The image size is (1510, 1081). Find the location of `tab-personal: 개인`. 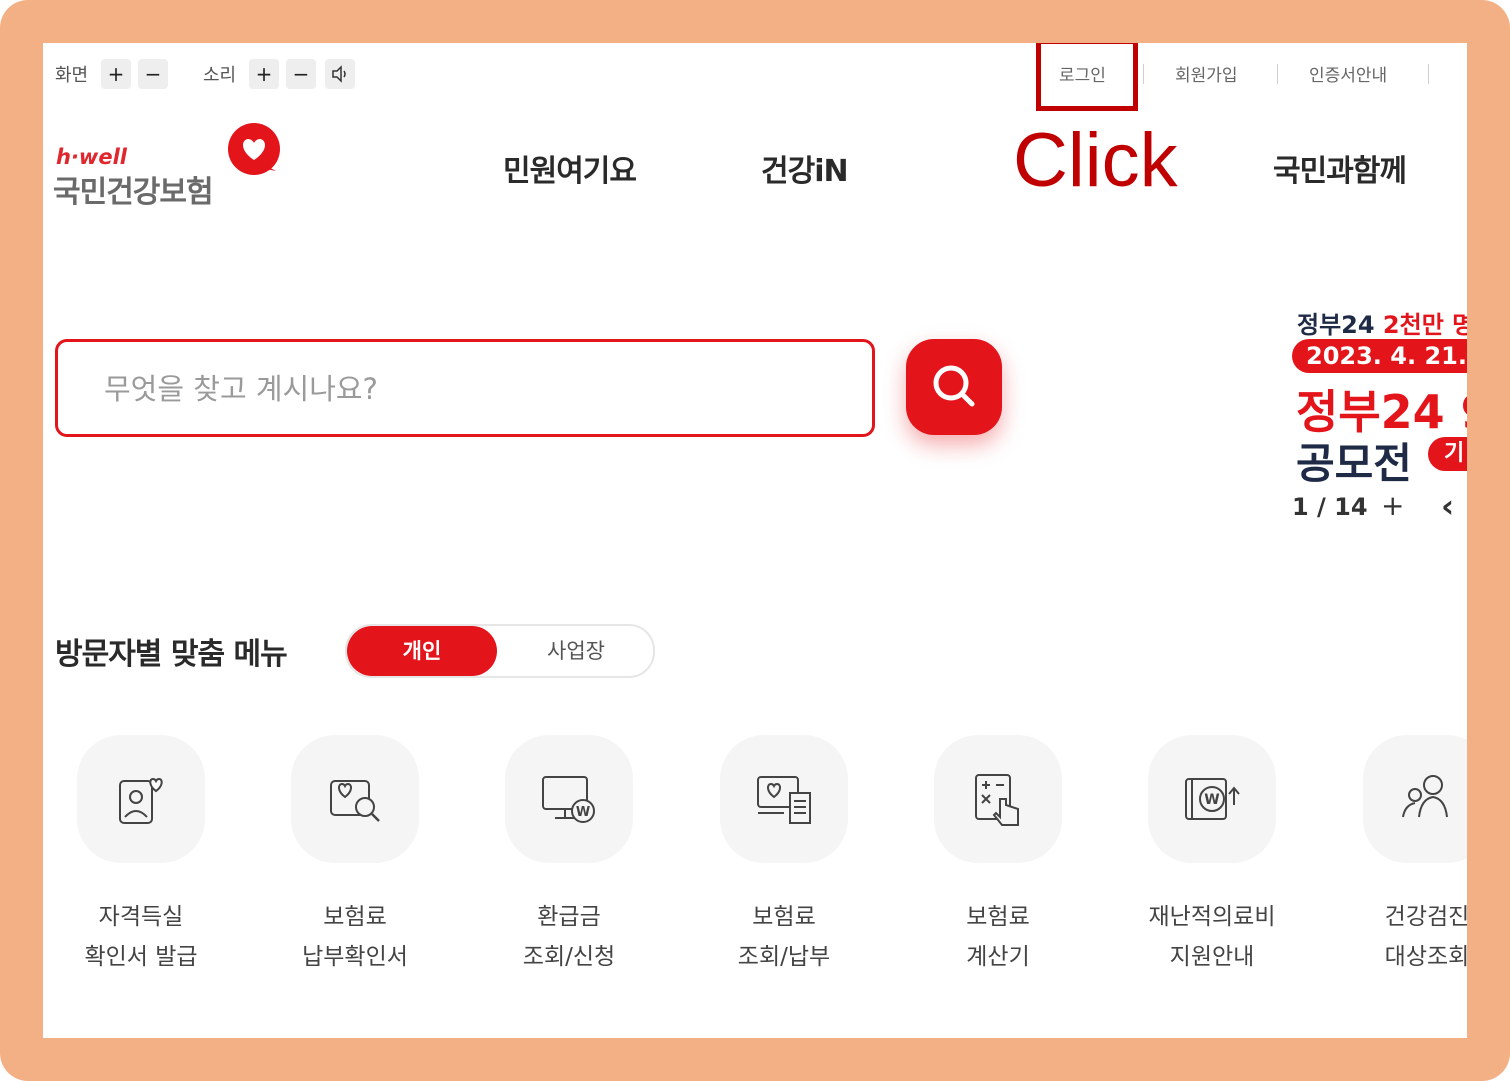

tab-personal: 개인 is located at coordinates (422, 651).